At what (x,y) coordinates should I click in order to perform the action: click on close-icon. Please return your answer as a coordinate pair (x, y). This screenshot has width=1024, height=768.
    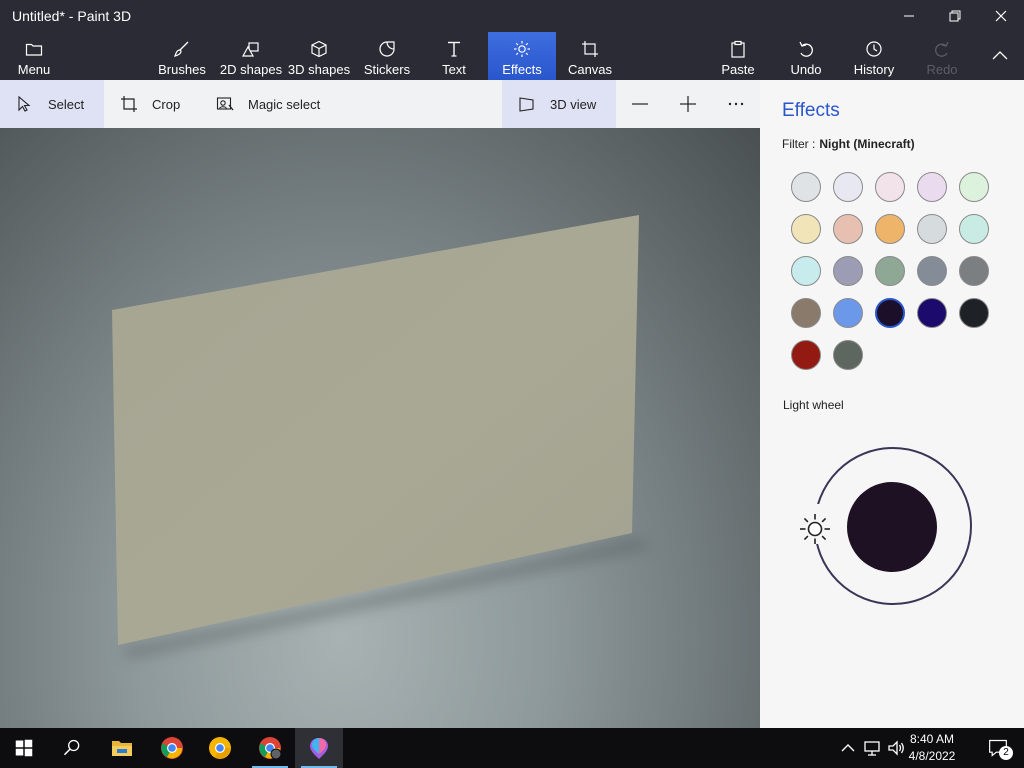
    Looking at the image, I should click on (1001, 16).